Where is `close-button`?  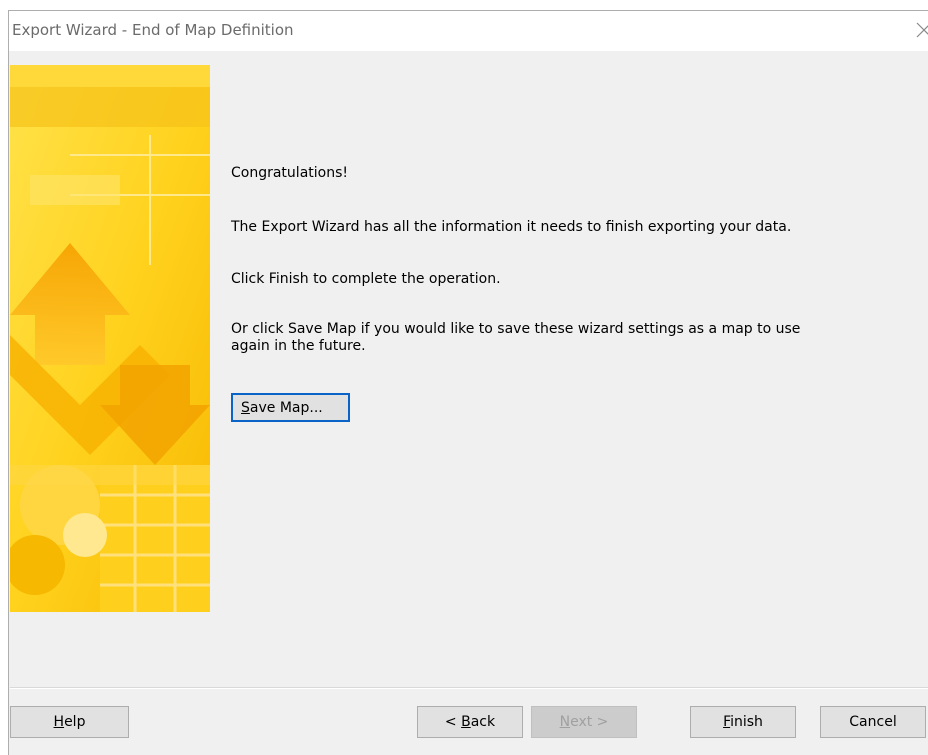
close-button is located at coordinates (920, 30).